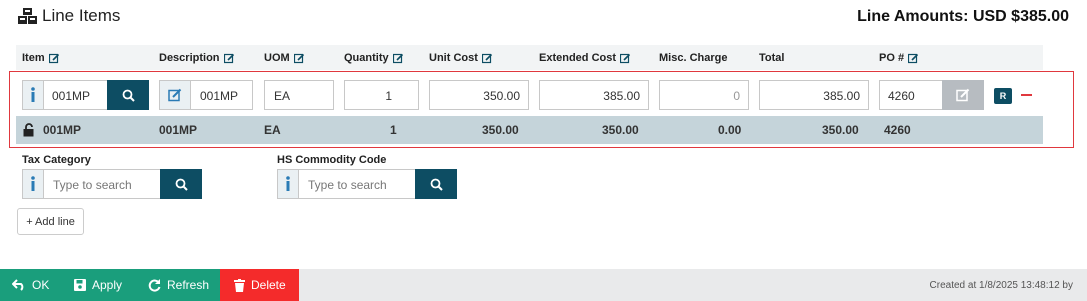 The image size is (1087, 301). What do you see at coordinates (500, 130) in the screenshot?
I see `summary-unit-cost: 350.00` at bounding box center [500, 130].